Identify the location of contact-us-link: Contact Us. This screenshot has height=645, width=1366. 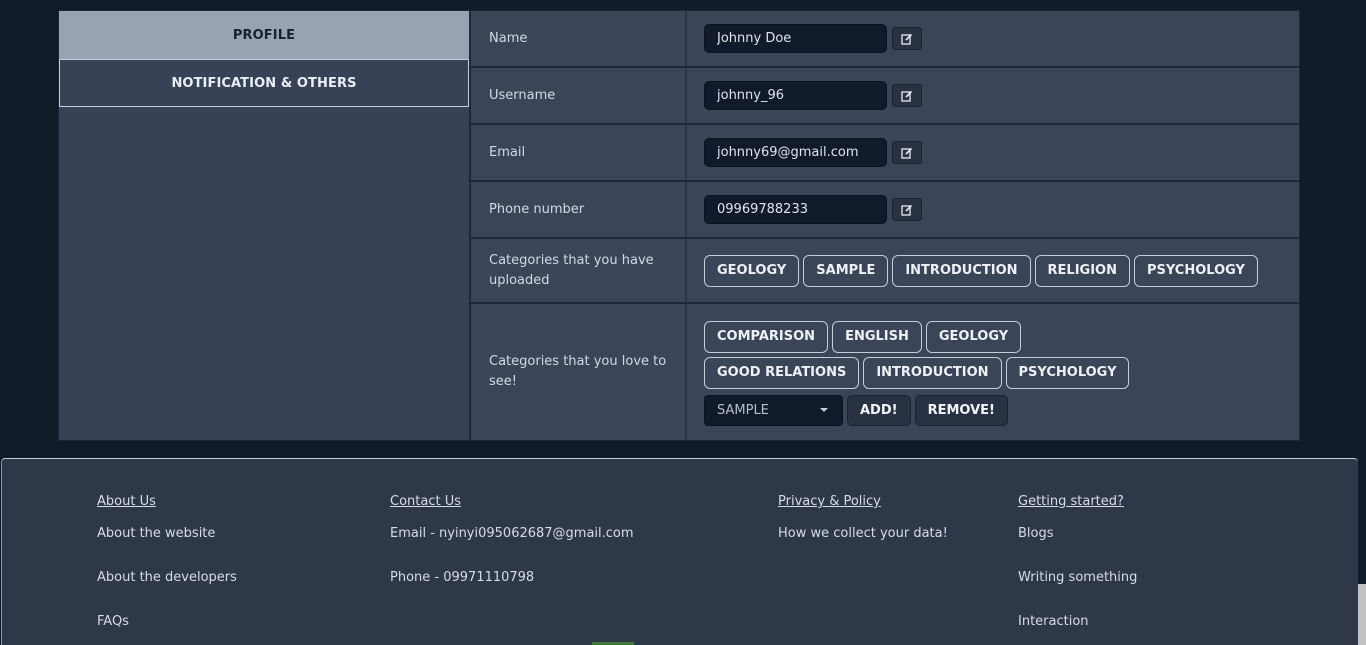
(512, 504).